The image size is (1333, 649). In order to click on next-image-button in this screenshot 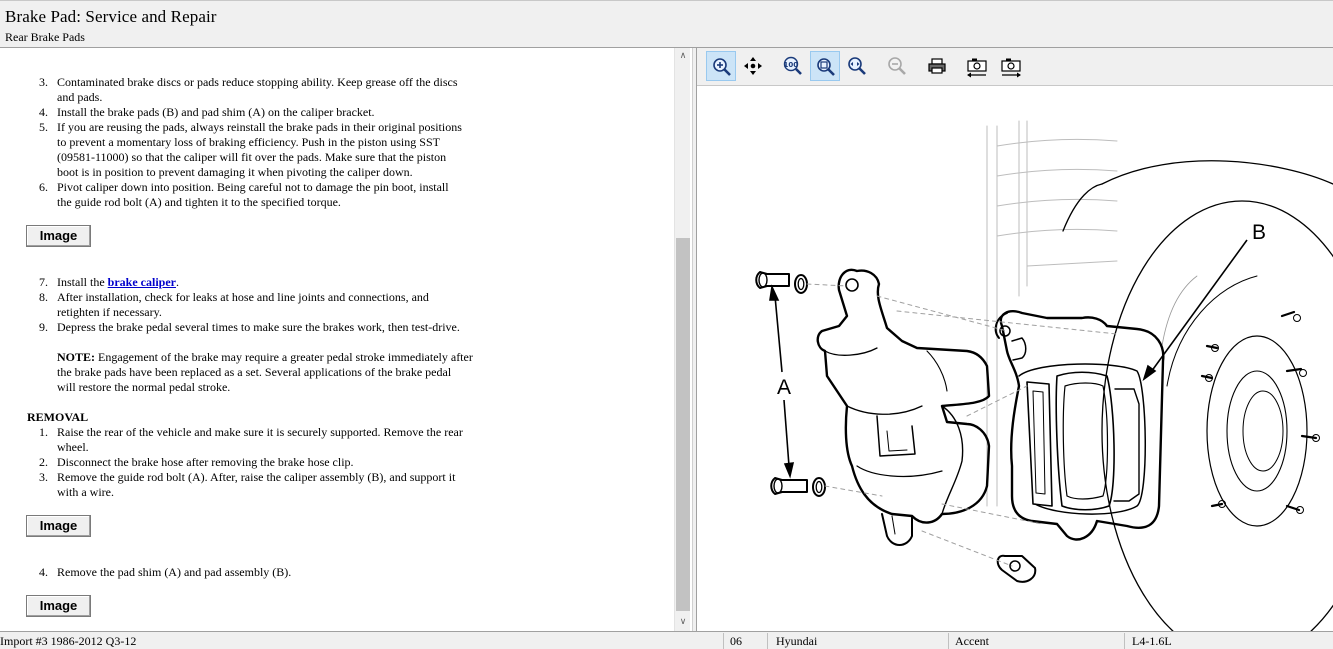, I will do `click(1009, 66)`.